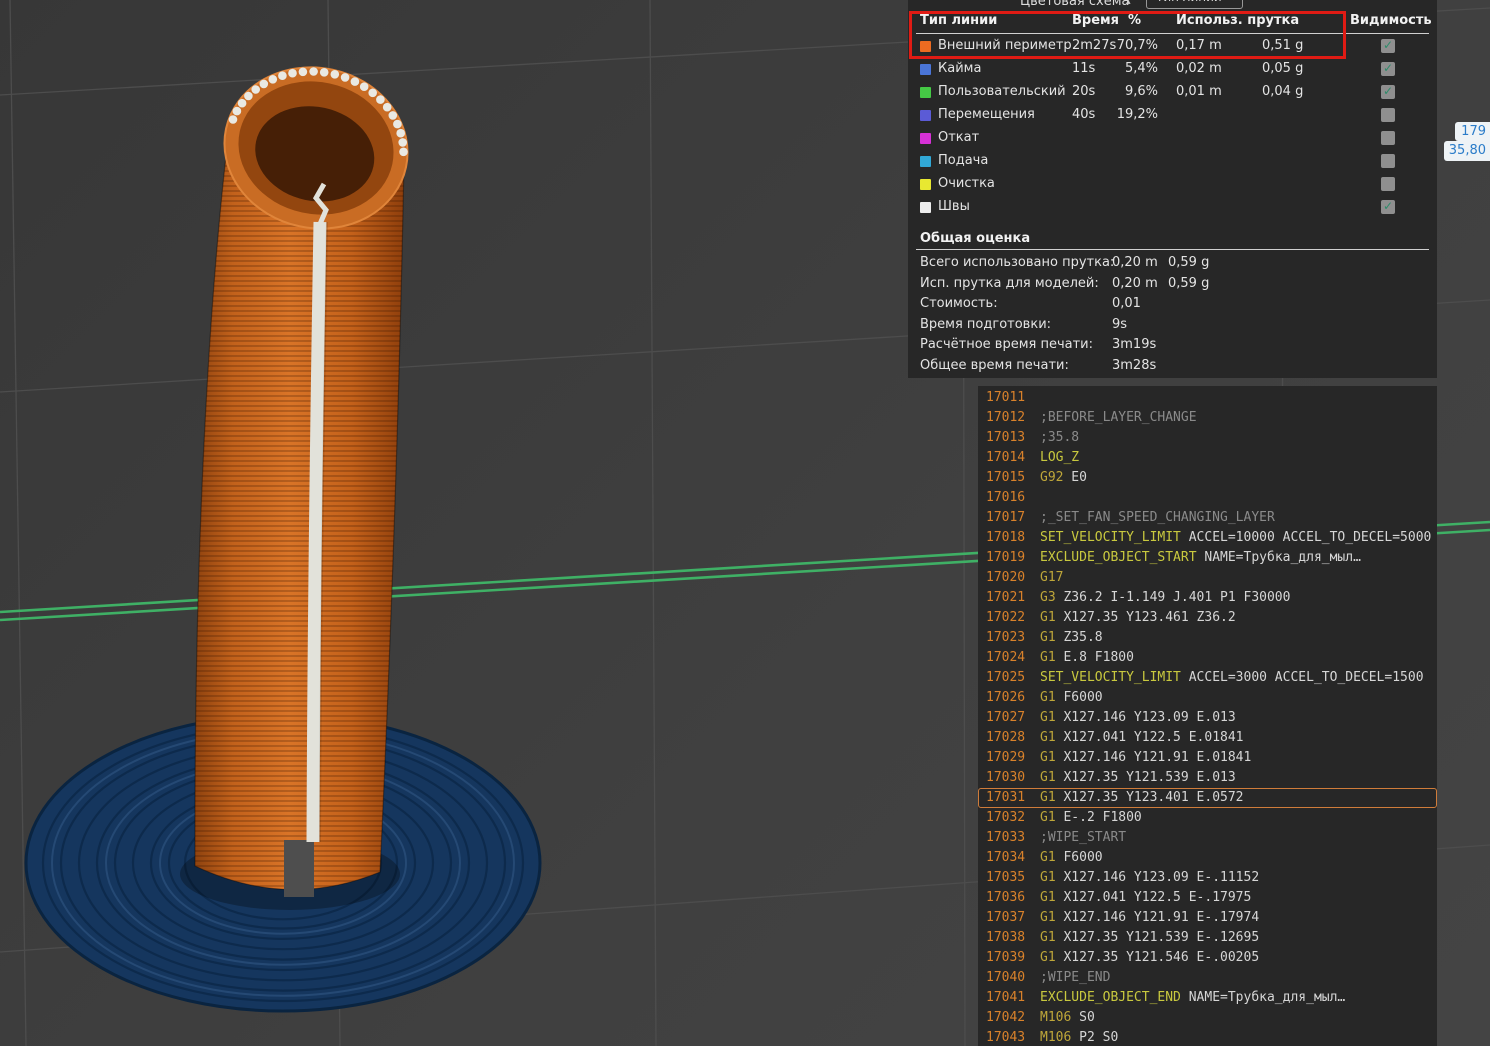  I want to click on summary-label: Стоимость:, so click(959, 303).